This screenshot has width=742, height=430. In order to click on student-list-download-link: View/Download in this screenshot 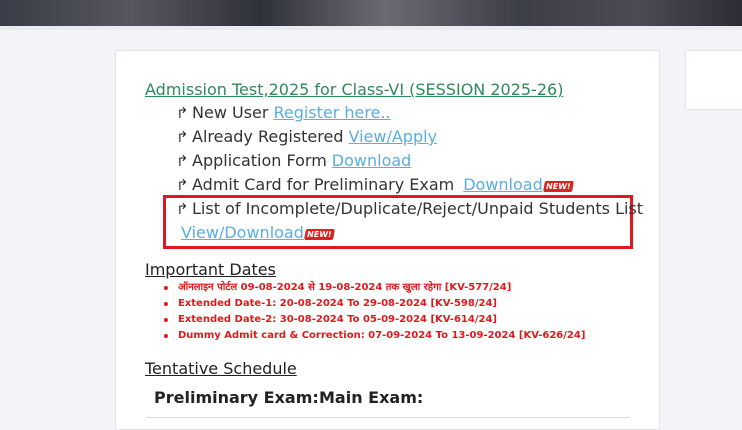, I will do `click(242, 232)`.